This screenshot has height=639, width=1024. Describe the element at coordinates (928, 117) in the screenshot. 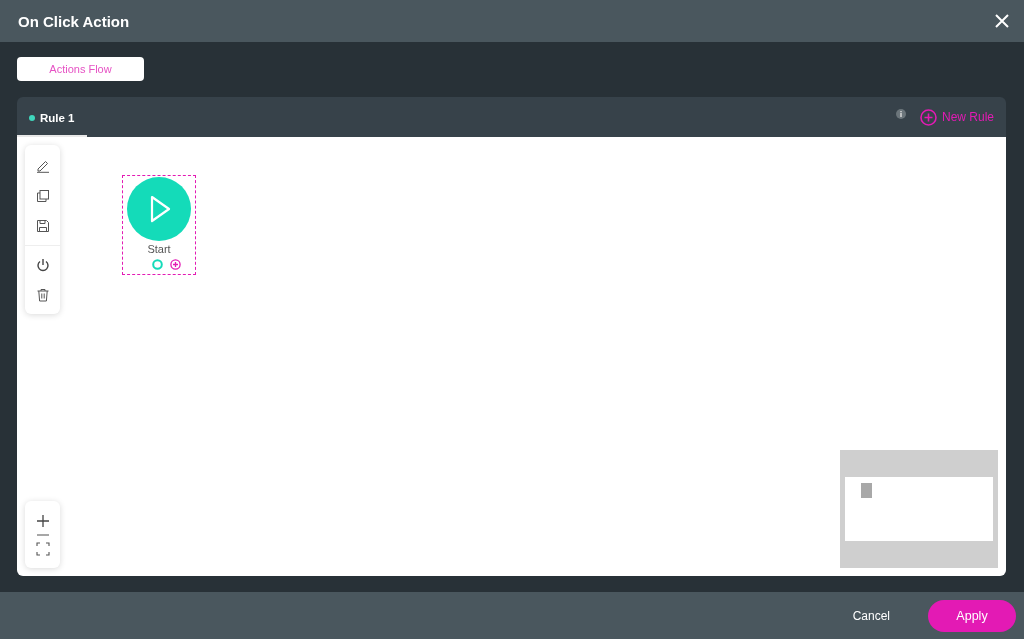

I see `add-circle-icon` at that location.